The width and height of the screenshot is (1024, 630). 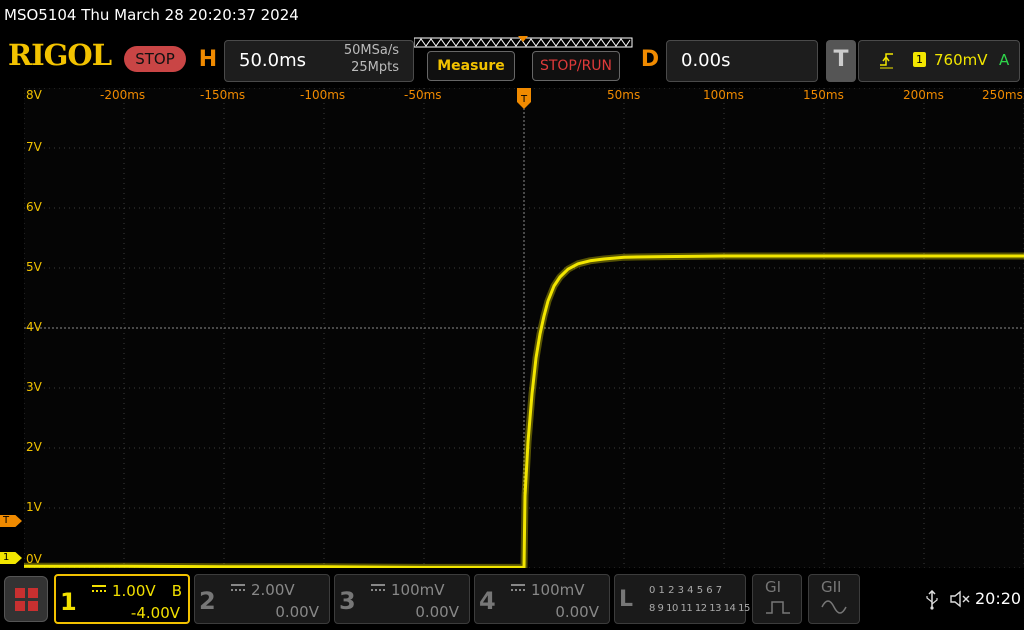 I want to click on delay-tag: D, so click(x=651, y=61).